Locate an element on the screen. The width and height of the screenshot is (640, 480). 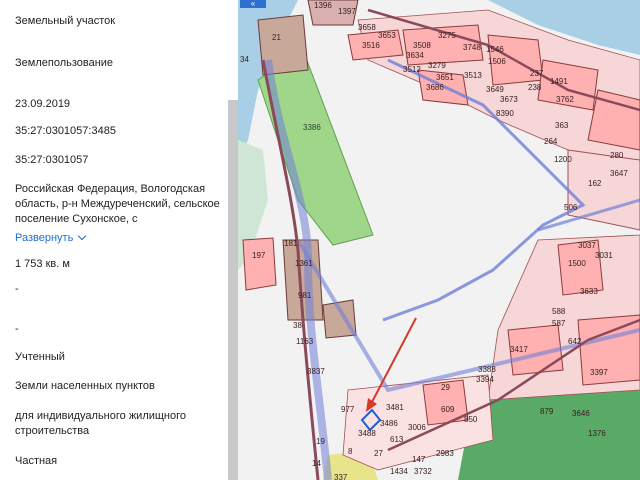
parcel-label: 3031 is located at coordinates (604, 255).